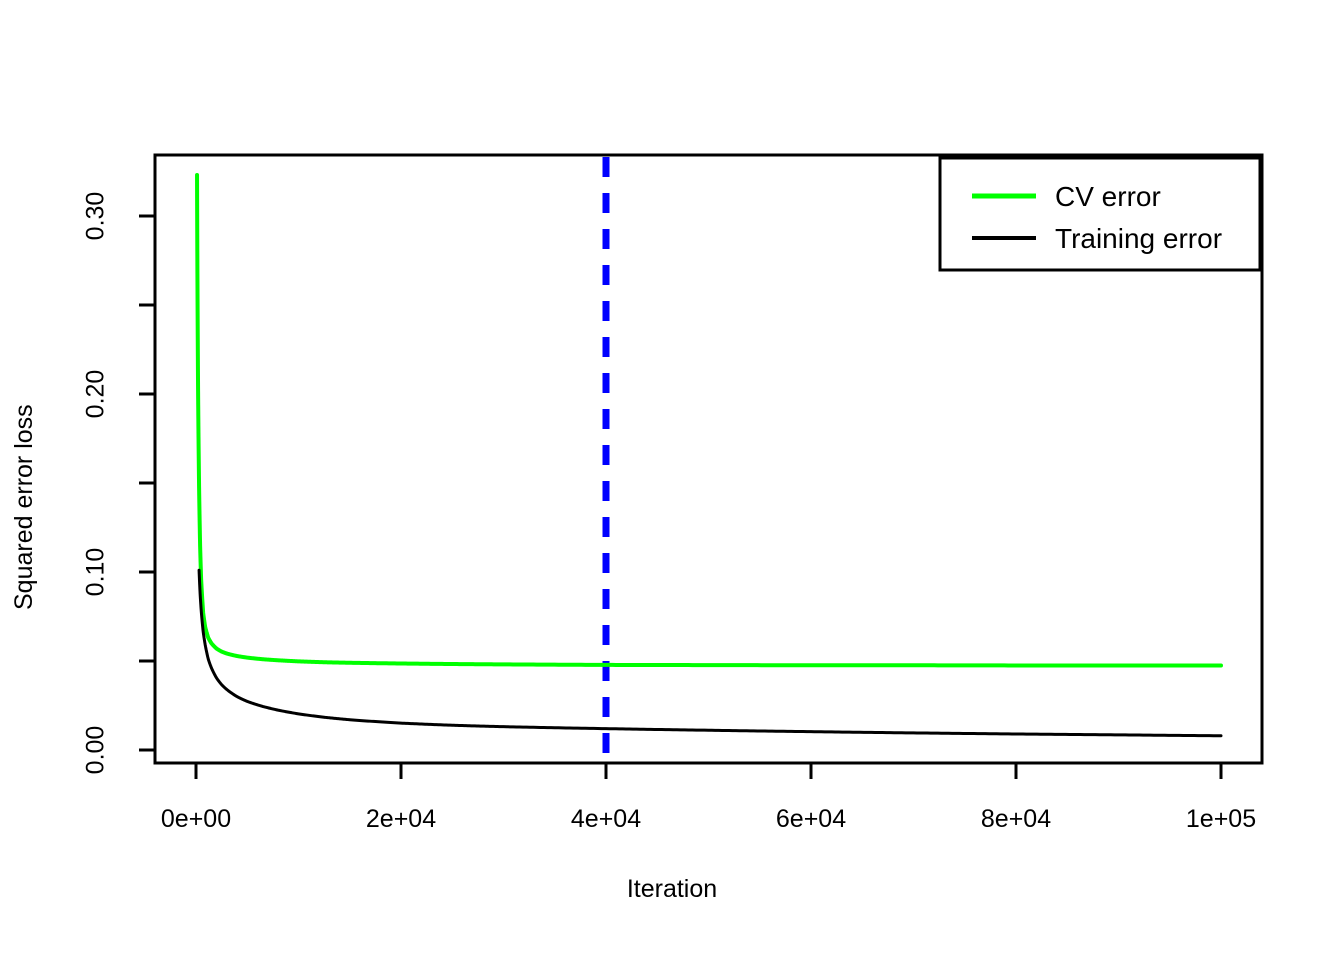 Image resolution: width=1344 pixels, height=960 pixels. Describe the element at coordinates (1139, 238) in the screenshot. I see `legend-label-training-error: Training error` at that location.